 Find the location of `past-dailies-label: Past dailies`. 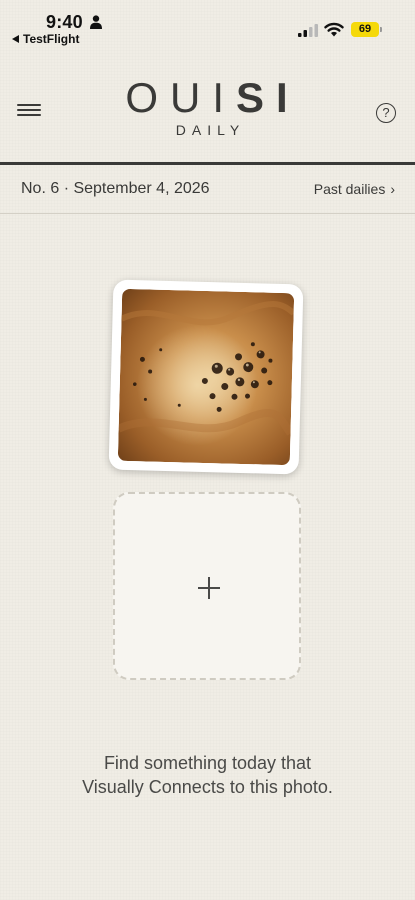

past-dailies-label: Past dailies is located at coordinates (349, 189).